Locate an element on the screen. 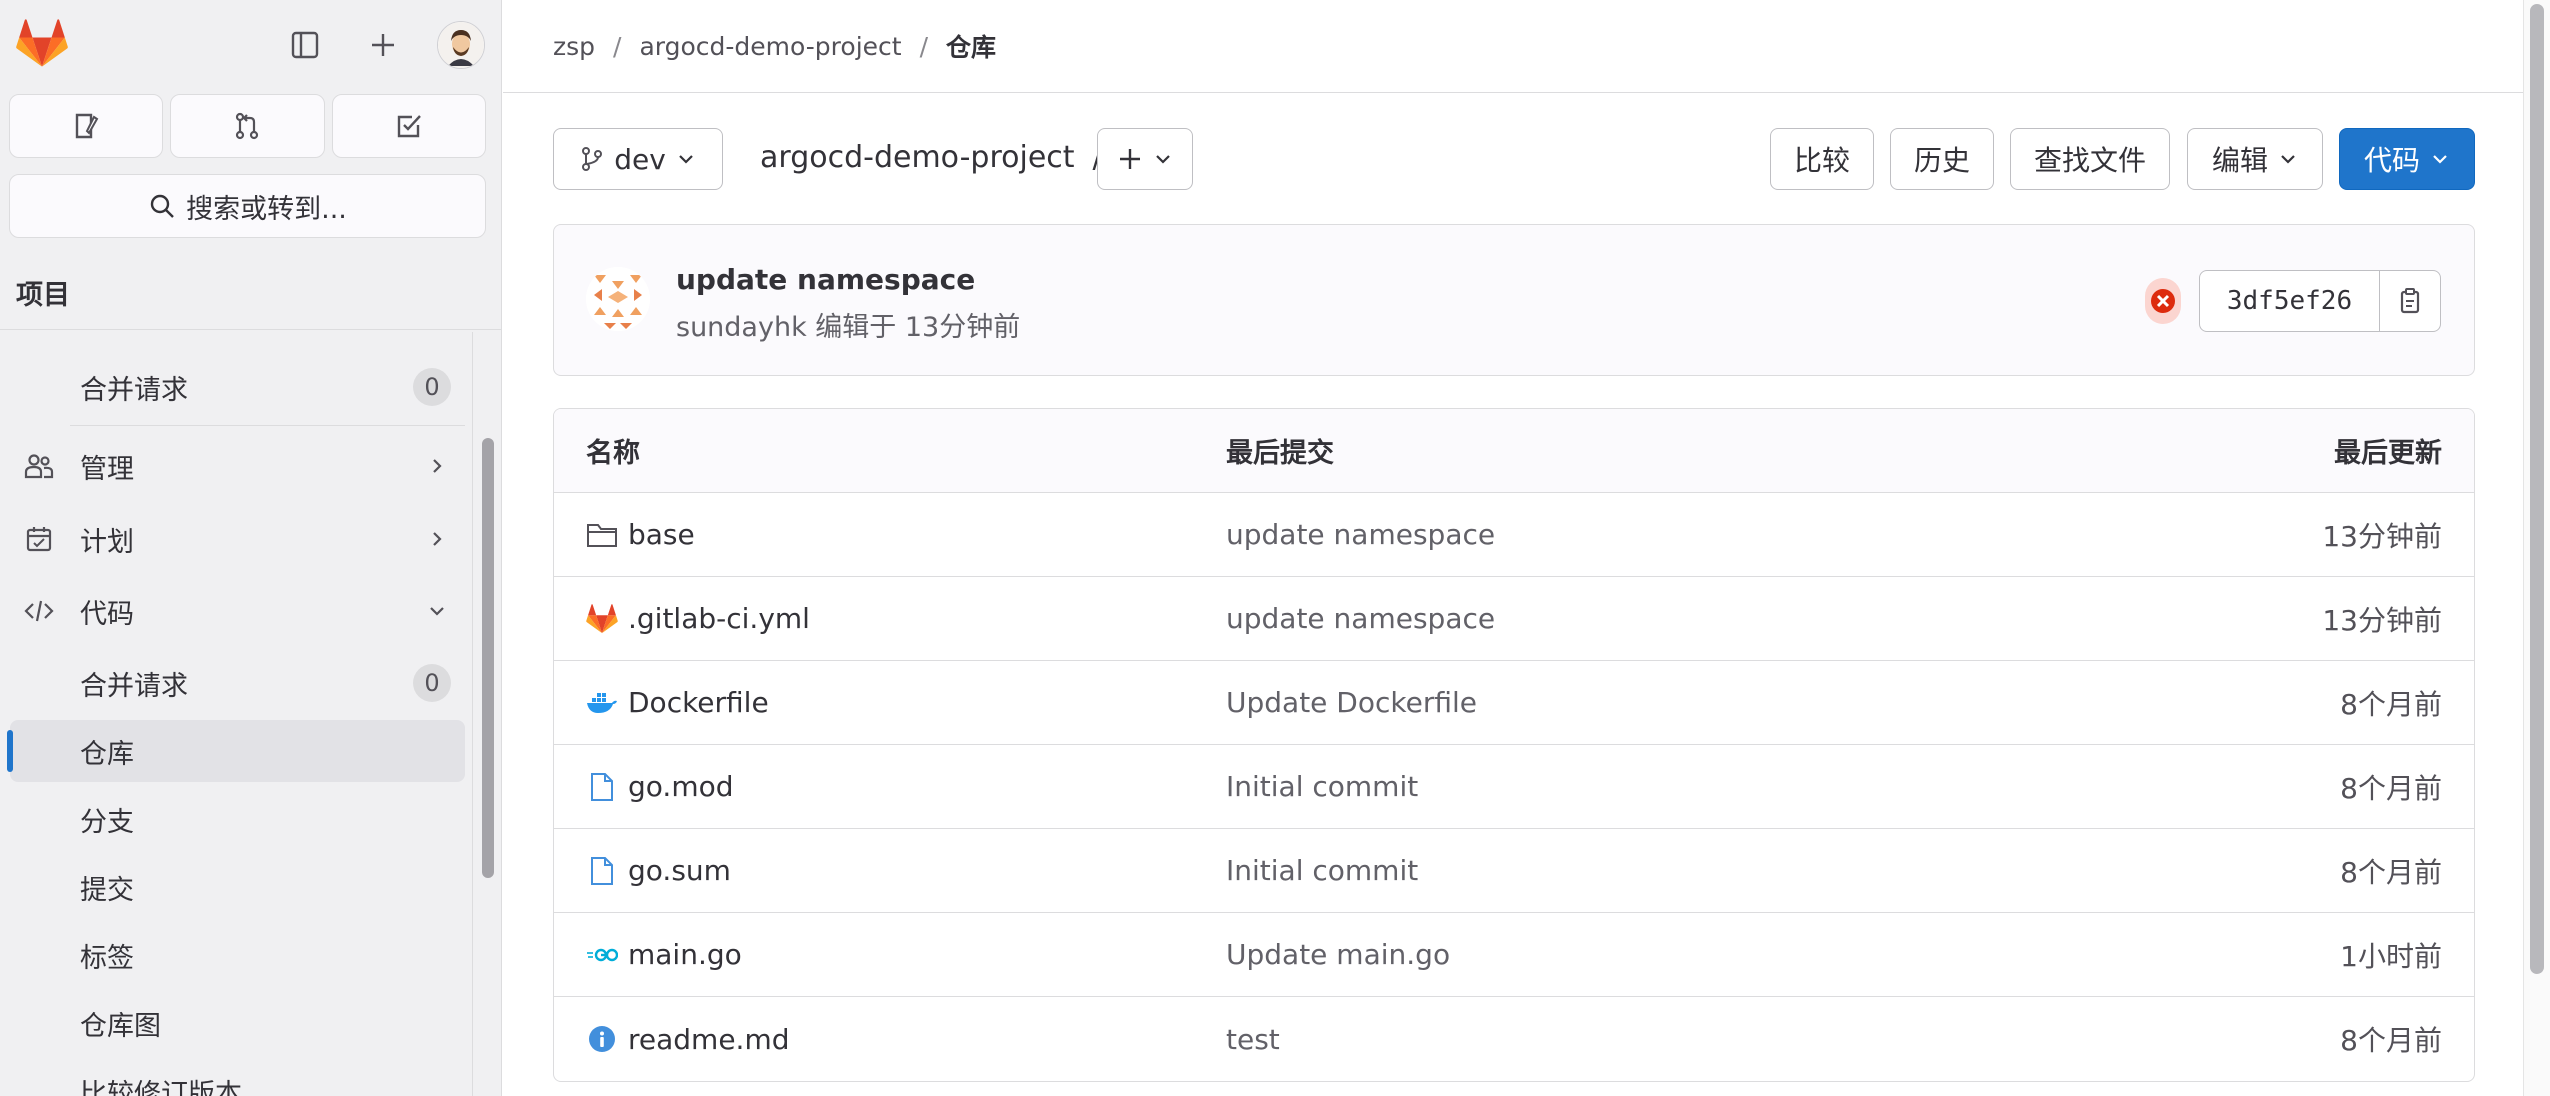 The height and width of the screenshot is (1096, 2550). sidebar-item-branches: 分支 is located at coordinates (237, 819).